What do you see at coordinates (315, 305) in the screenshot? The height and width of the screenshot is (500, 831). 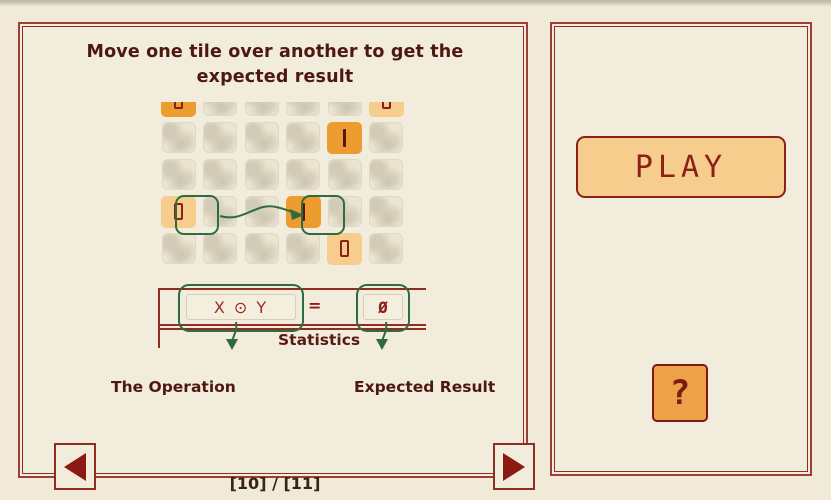 I see `equals-sign: =` at bounding box center [315, 305].